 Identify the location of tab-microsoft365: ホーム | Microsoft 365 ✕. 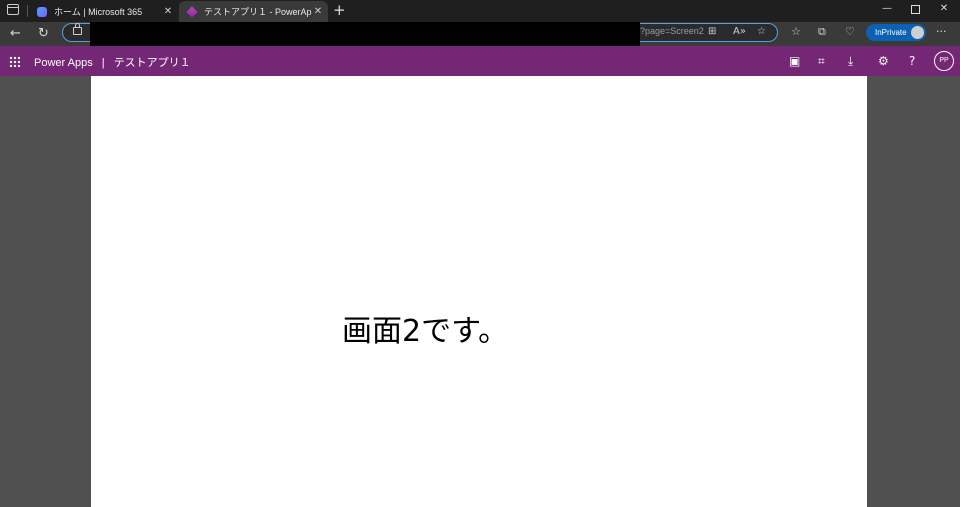
(103, 11).